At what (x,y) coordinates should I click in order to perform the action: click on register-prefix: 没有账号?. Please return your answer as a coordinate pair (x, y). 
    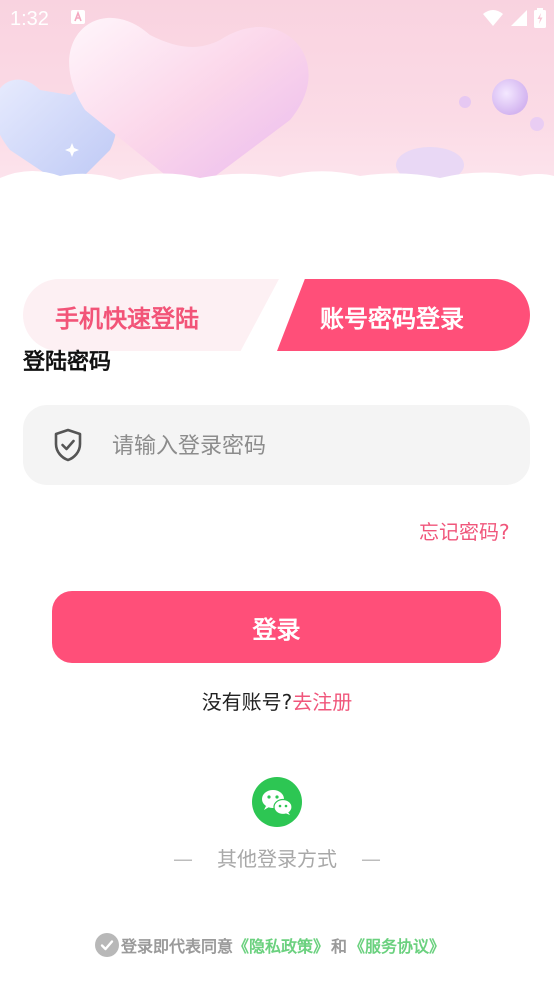
    Looking at the image, I should click on (247, 702).